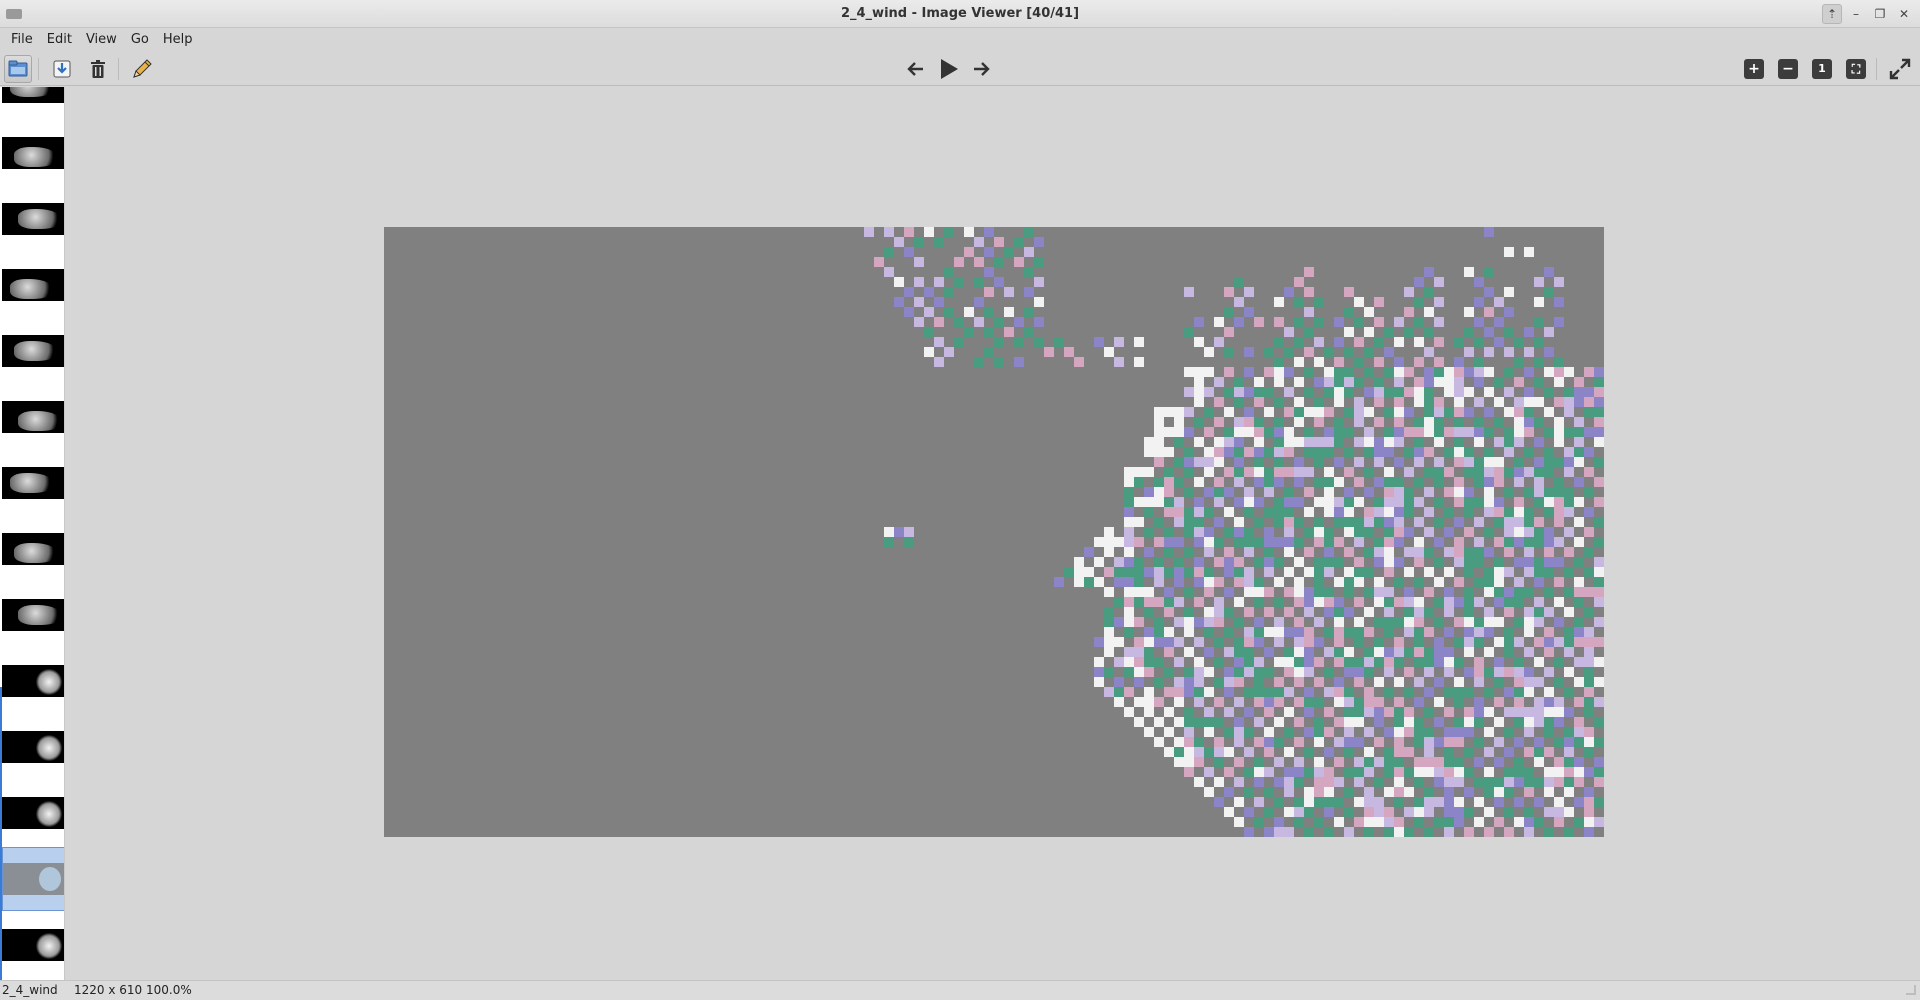 The height and width of the screenshot is (1000, 1920). I want to click on delete-button, so click(98, 69).